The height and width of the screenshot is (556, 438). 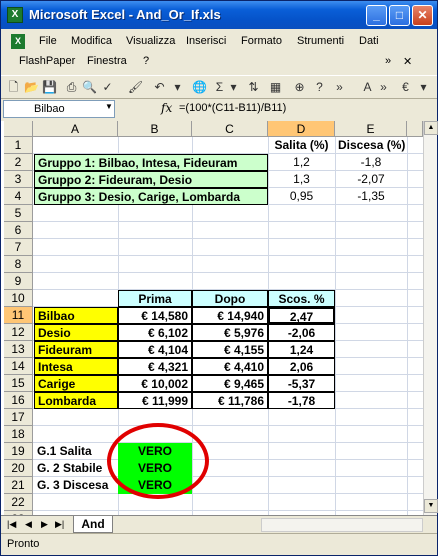 I want to click on row-header-10: 10, so click(x=18, y=298).